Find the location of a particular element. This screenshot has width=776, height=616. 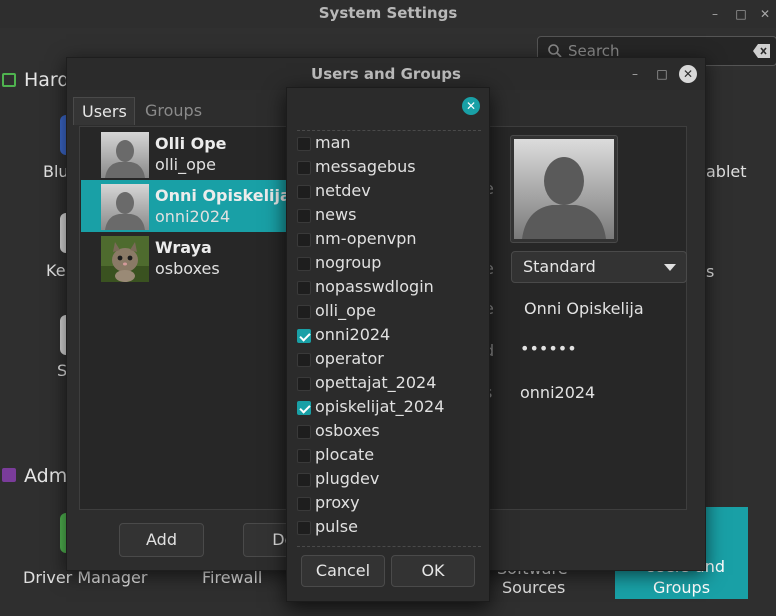

divider is located at coordinates (389, 546).